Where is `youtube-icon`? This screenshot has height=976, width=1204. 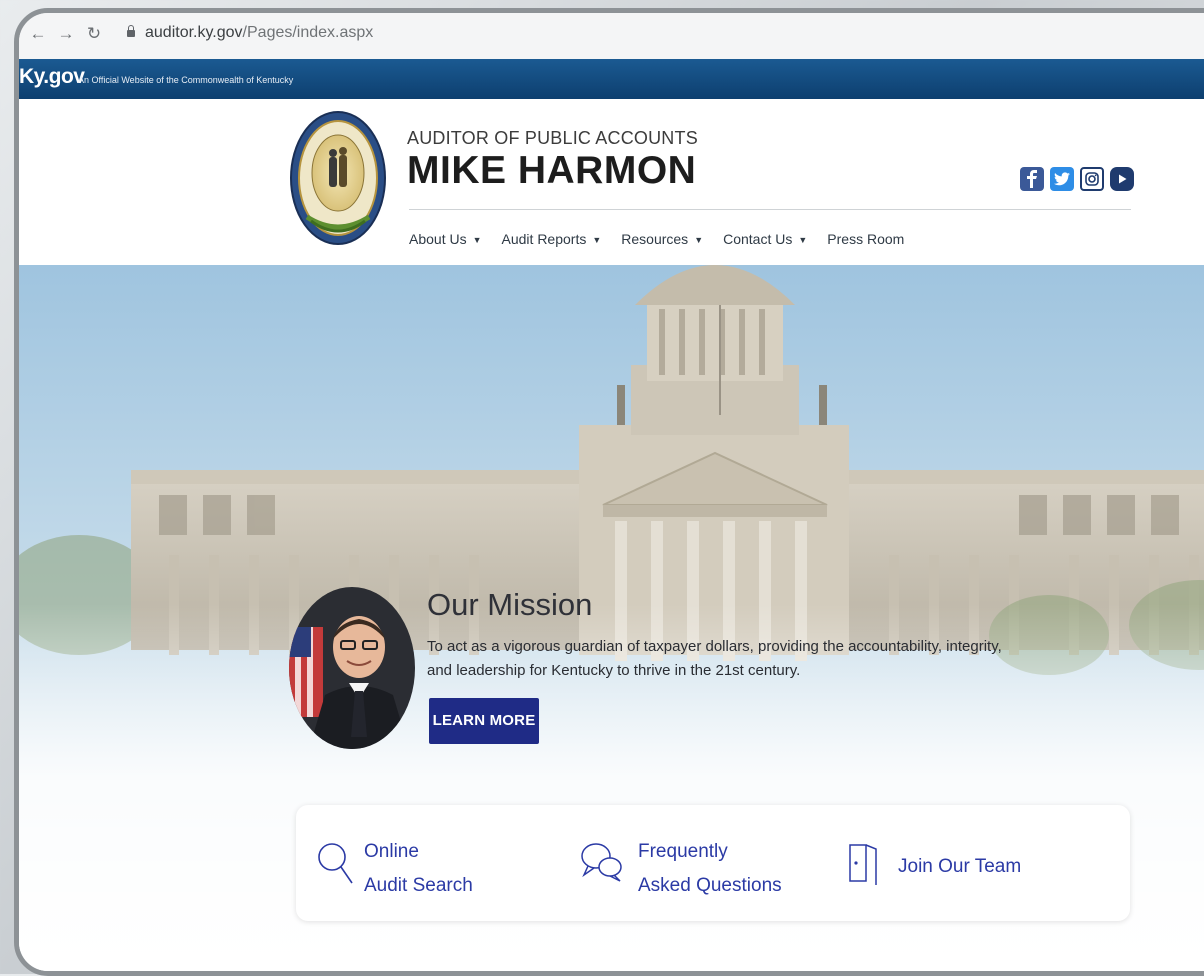 youtube-icon is located at coordinates (1122, 179).